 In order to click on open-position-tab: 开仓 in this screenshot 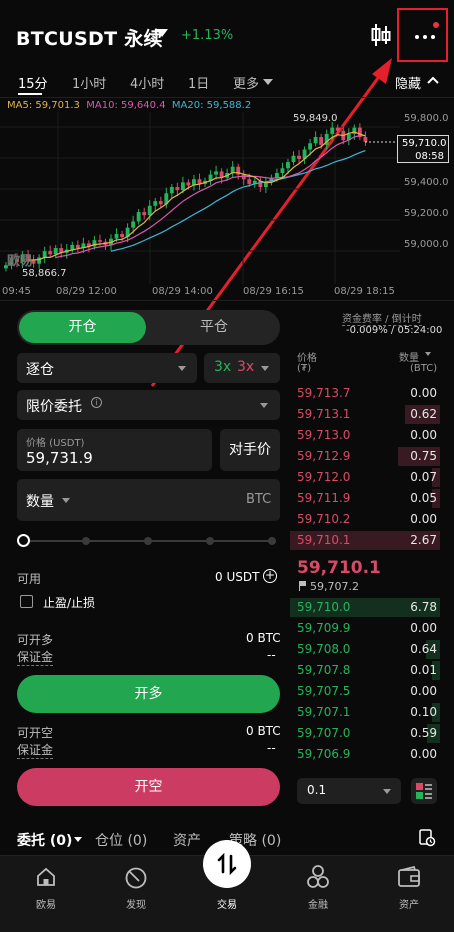, I will do `click(82, 327)`.